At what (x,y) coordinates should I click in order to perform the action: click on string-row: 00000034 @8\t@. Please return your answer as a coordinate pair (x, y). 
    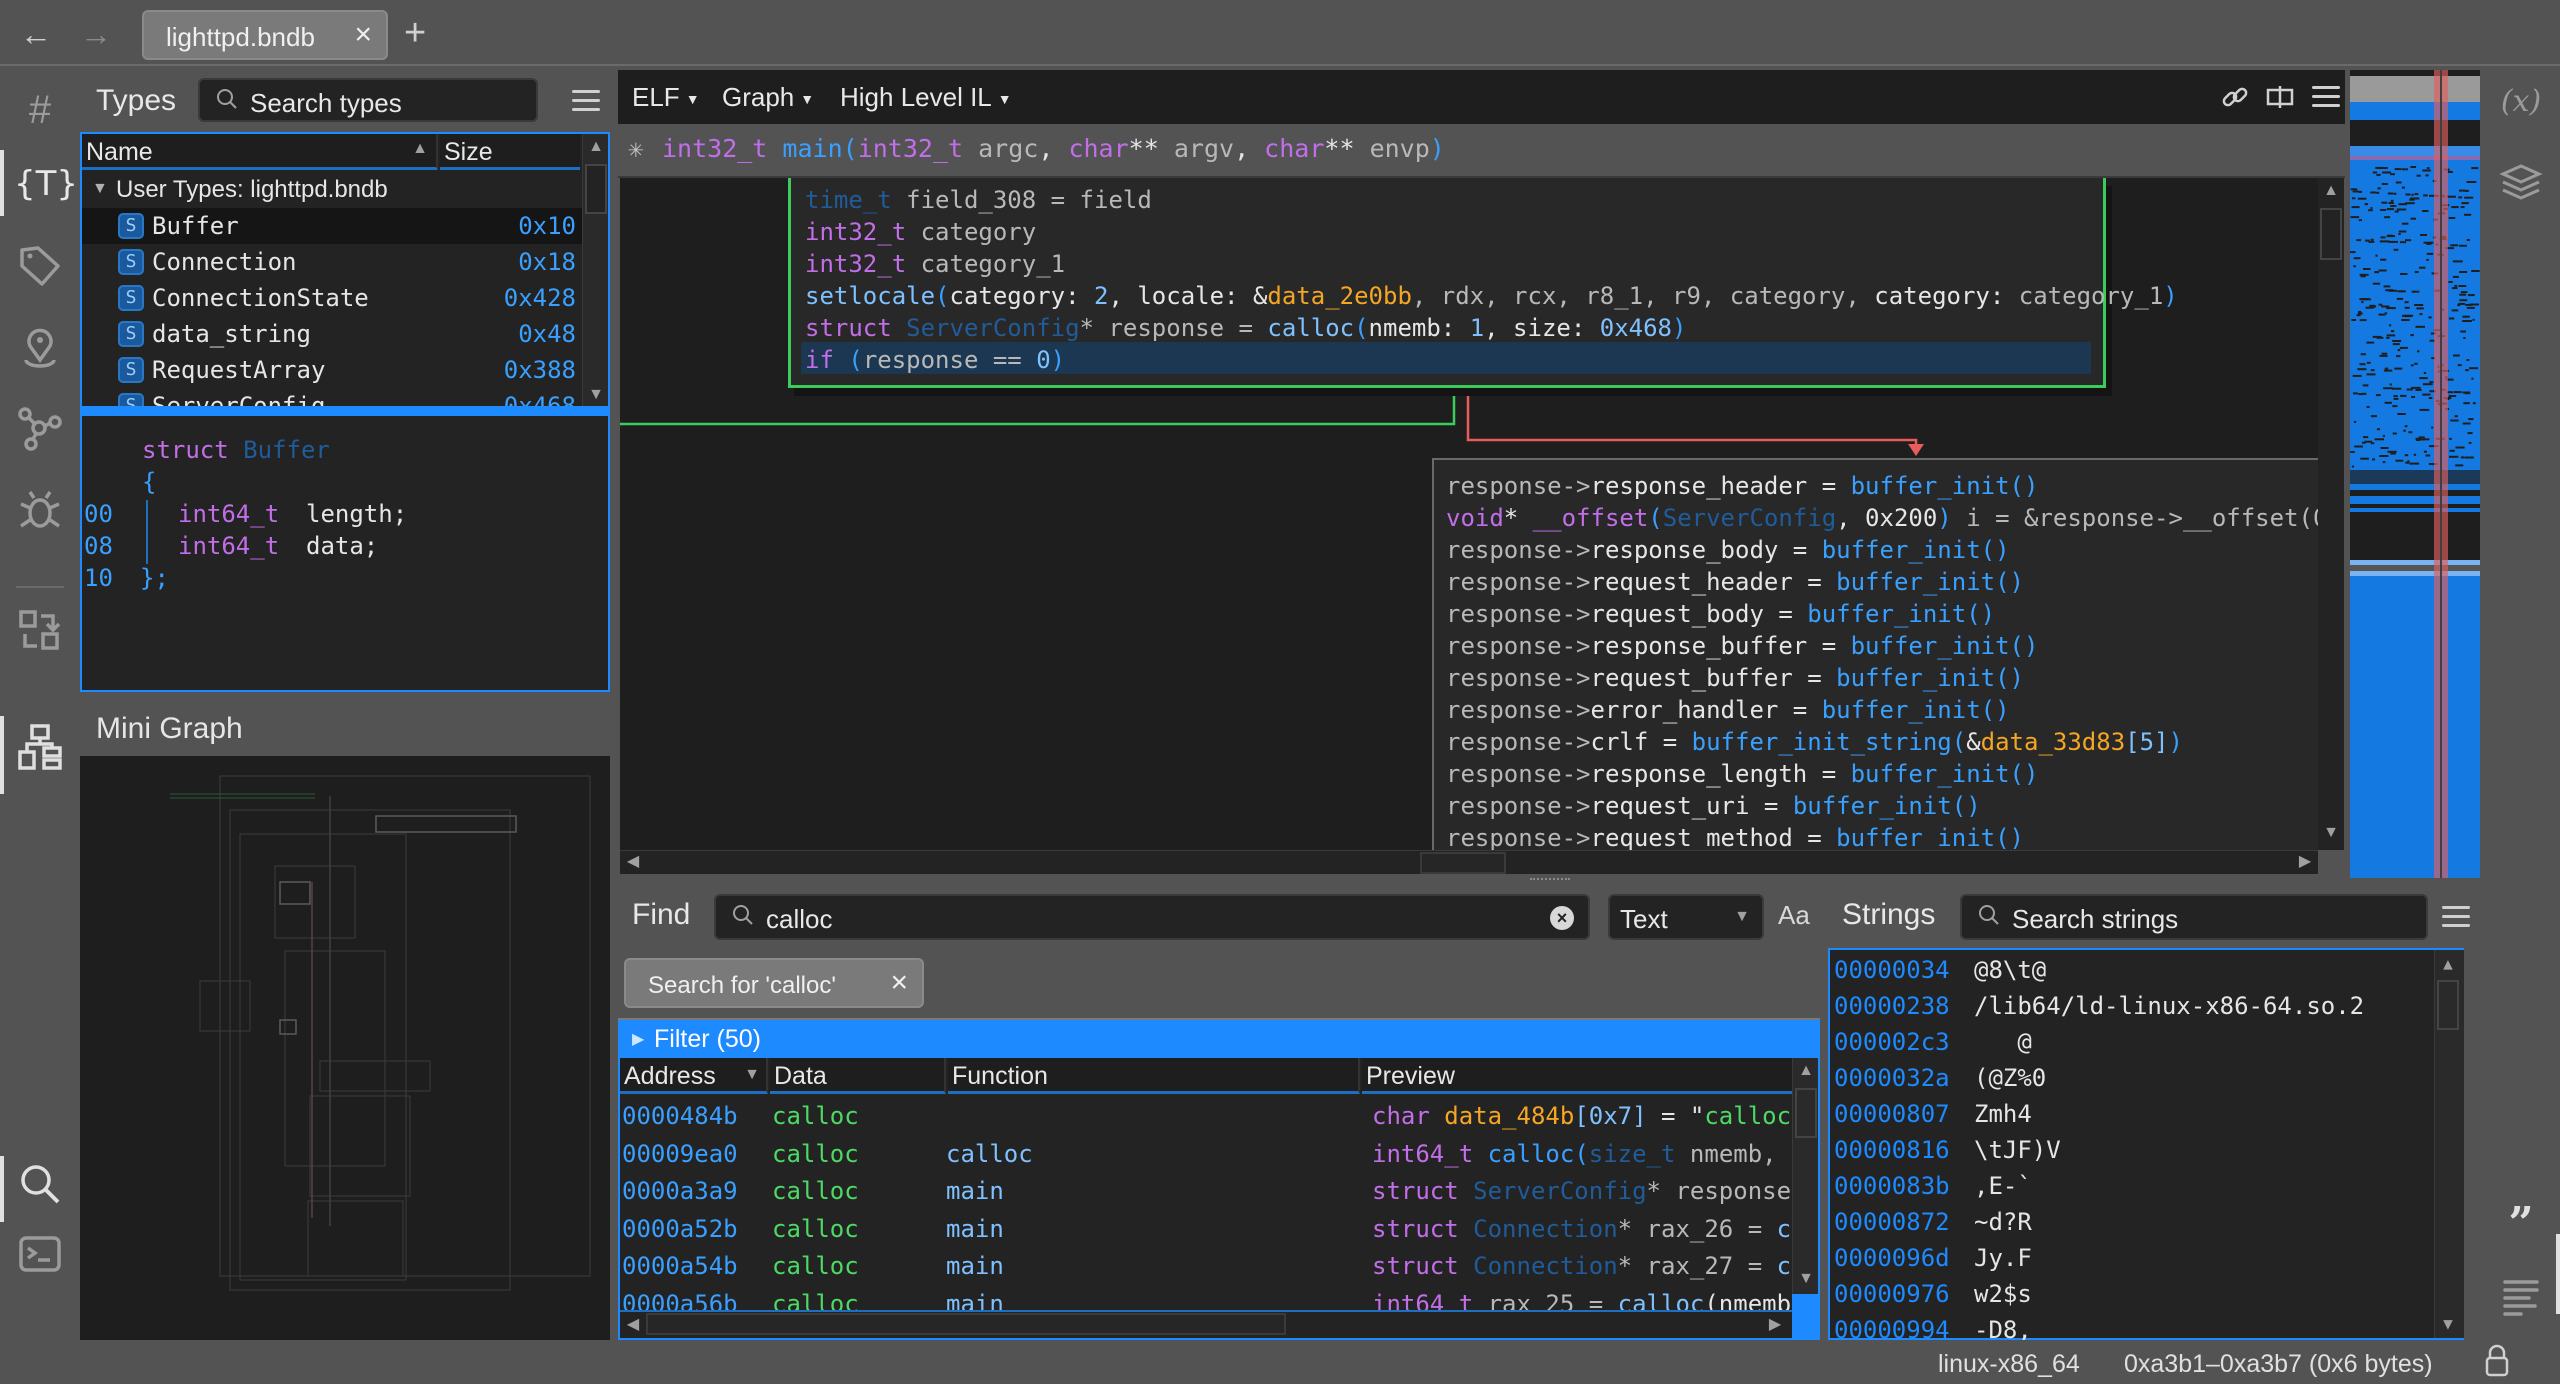
    Looking at the image, I should click on (2132, 974).